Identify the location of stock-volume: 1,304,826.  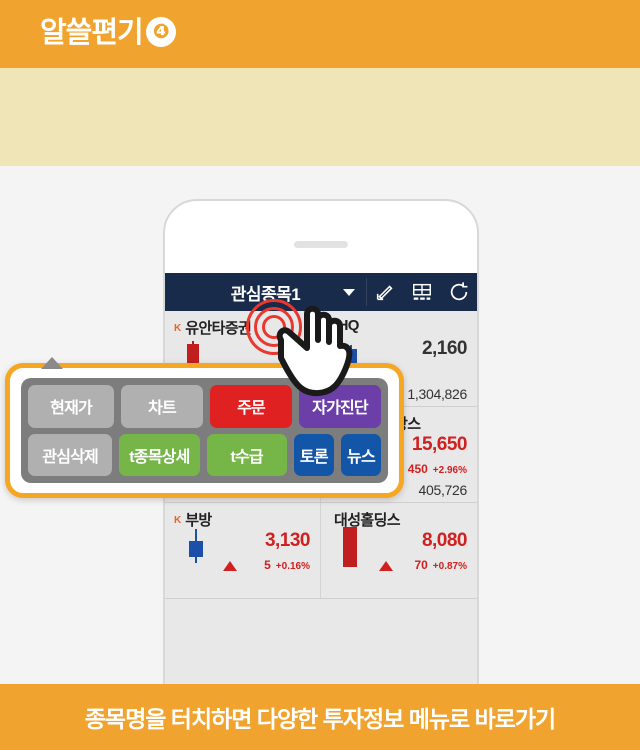
(437, 394).